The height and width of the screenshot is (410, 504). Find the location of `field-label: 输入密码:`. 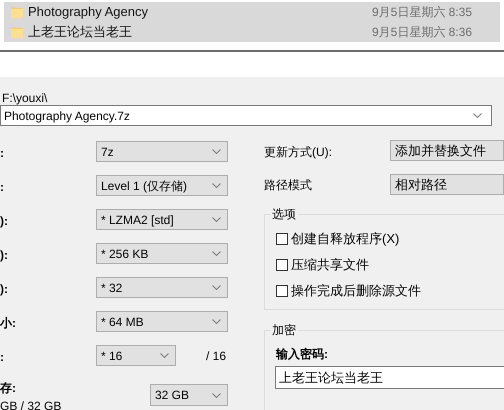

field-label: 输入密码: is located at coordinates (302, 354).